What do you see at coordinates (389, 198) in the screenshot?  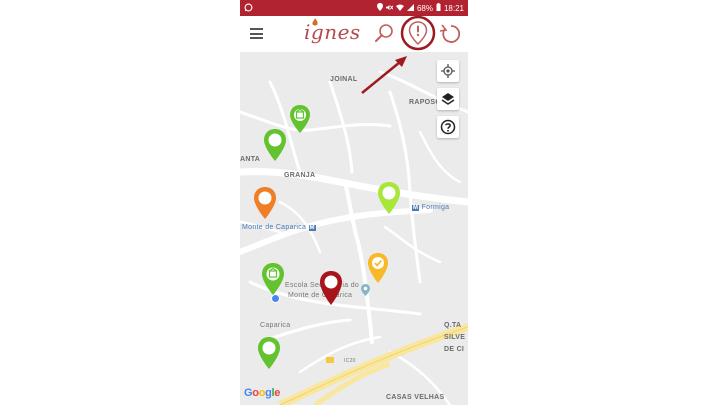 I see `map-pin-lime` at bounding box center [389, 198].